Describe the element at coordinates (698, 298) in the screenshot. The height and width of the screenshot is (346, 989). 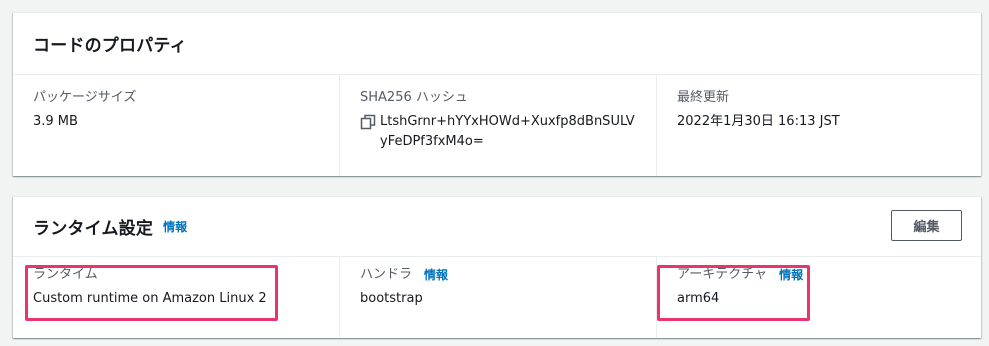
I see `architecture-value: arm64` at that location.